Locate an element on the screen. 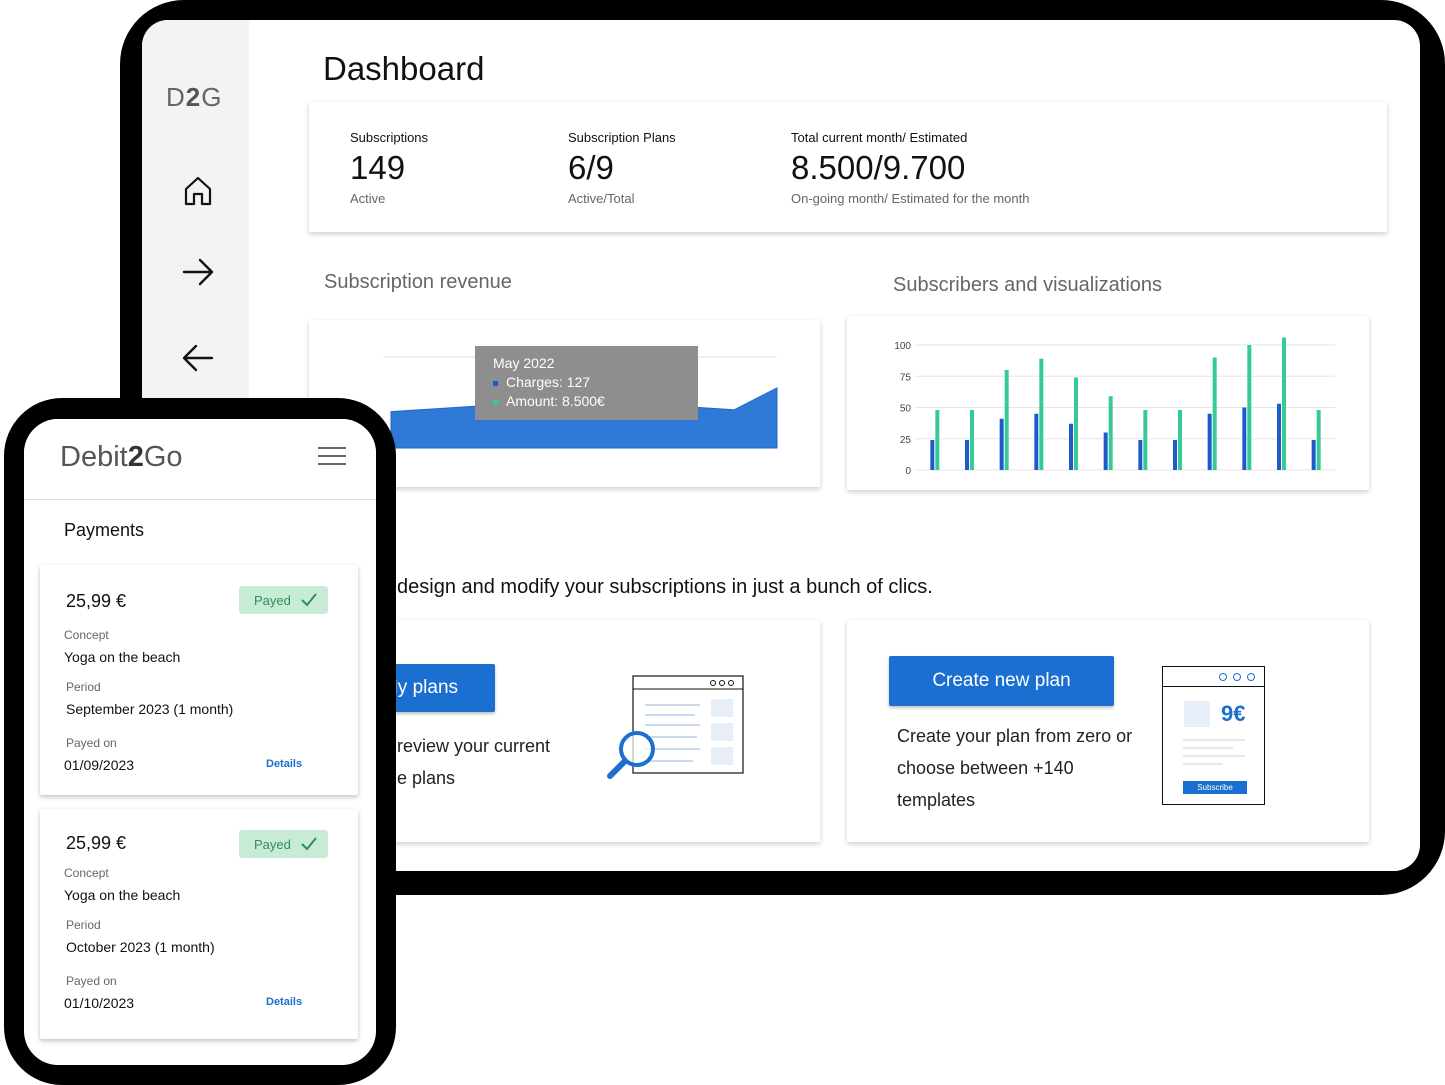 The width and height of the screenshot is (1445, 1085). payed-on-value: 01/10/2023 is located at coordinates (99, 1003).